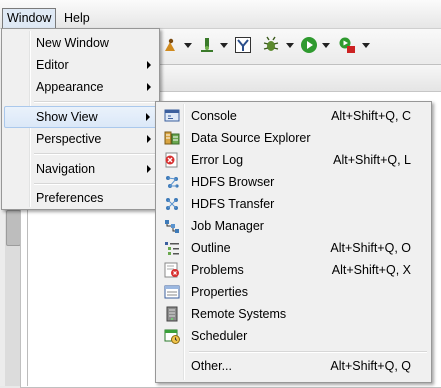 The width and height of the screenshot is (441, 388). What do you see at coordinates (239, 314) in the screenshot?
I see `view-item-label: Remote Systems` at bounding box center [239, 314].